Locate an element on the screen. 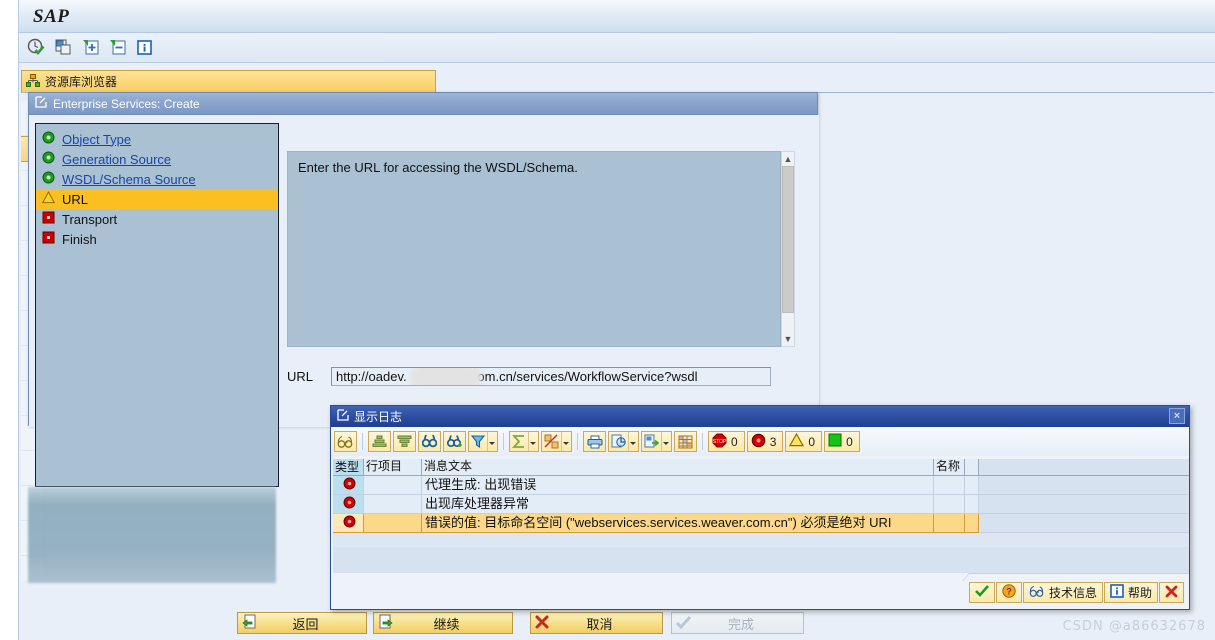 The image size is (1215, 640). finish-button: 完成 is located at coordinates (737, 623).